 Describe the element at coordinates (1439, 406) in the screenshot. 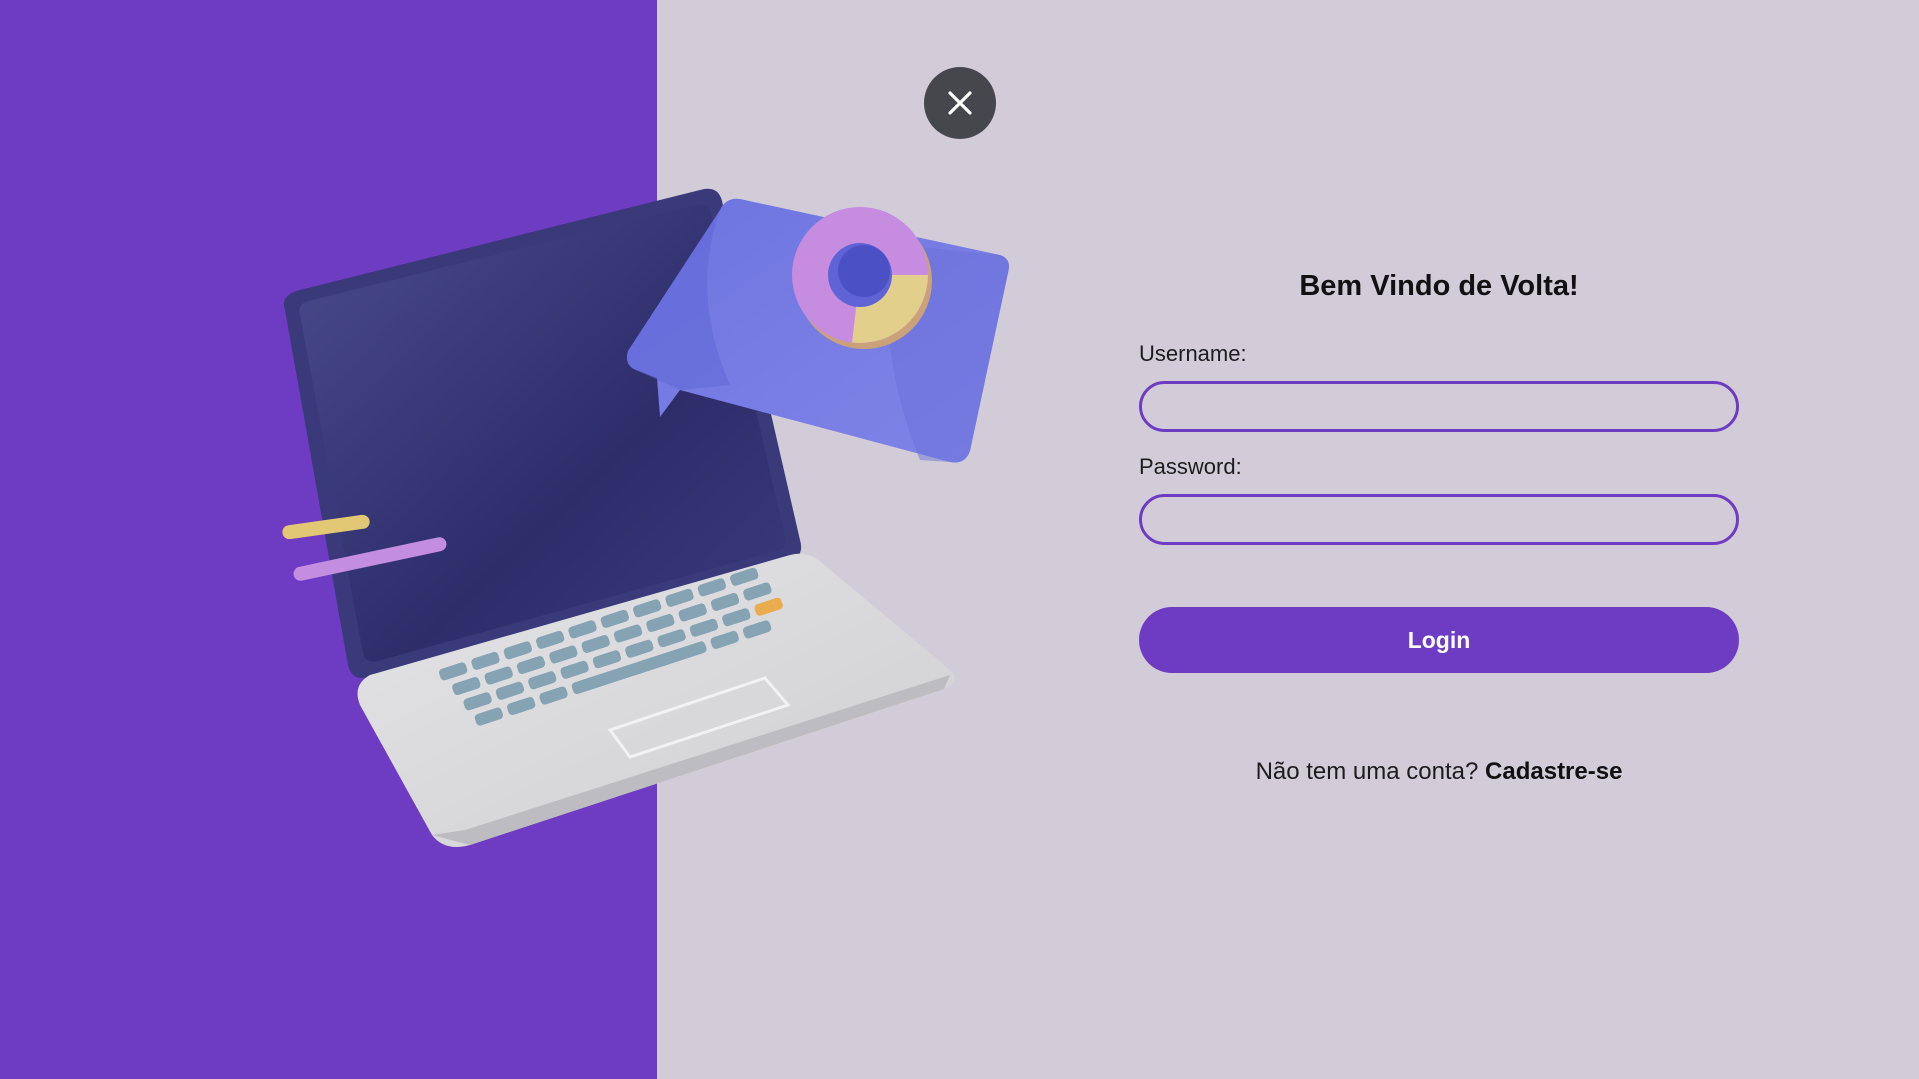

I see `username-input` at that location.